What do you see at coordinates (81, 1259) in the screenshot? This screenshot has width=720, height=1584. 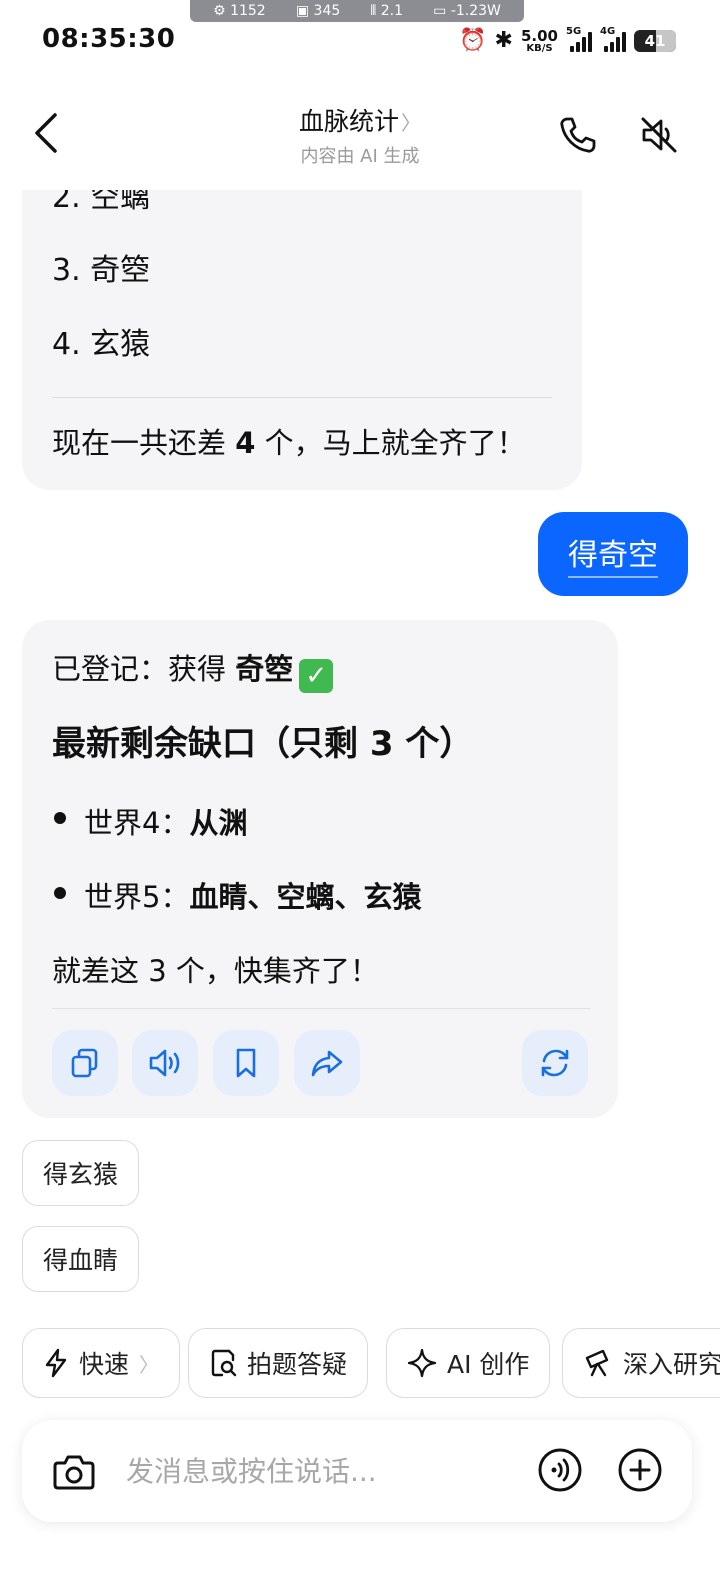 I see `suggestion-chip: 得血睛` at bounding box center [81, 1259].